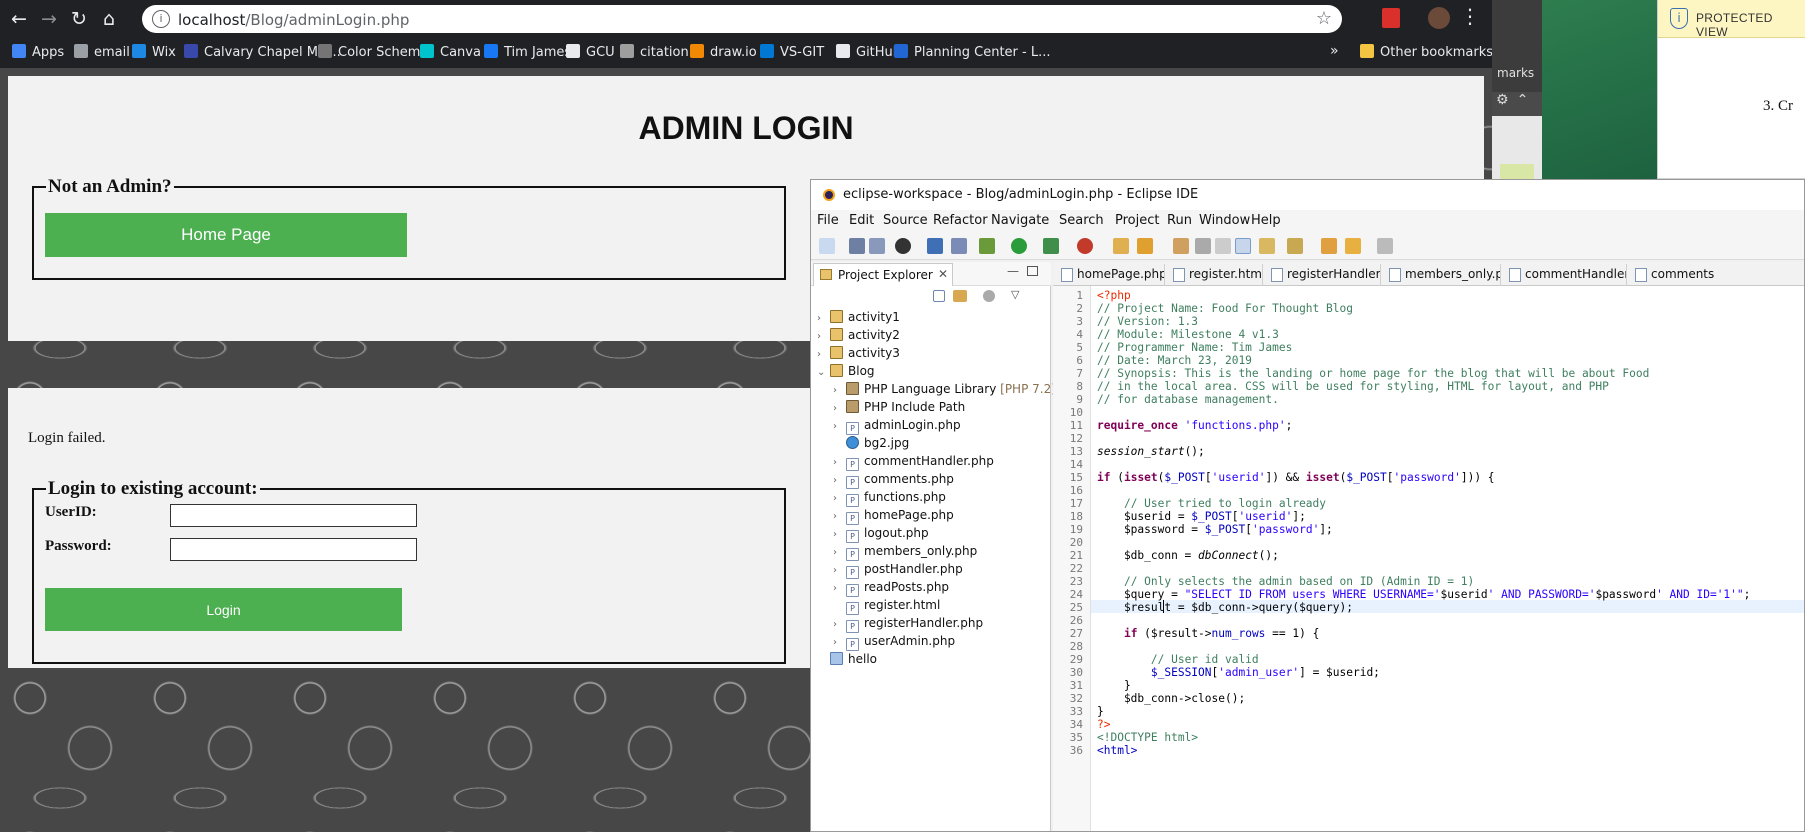 This screenshot has width=1805, height=832. Describe the element at coordinates (1203, 246) in the screenshot. I see `task-icon` at that location.